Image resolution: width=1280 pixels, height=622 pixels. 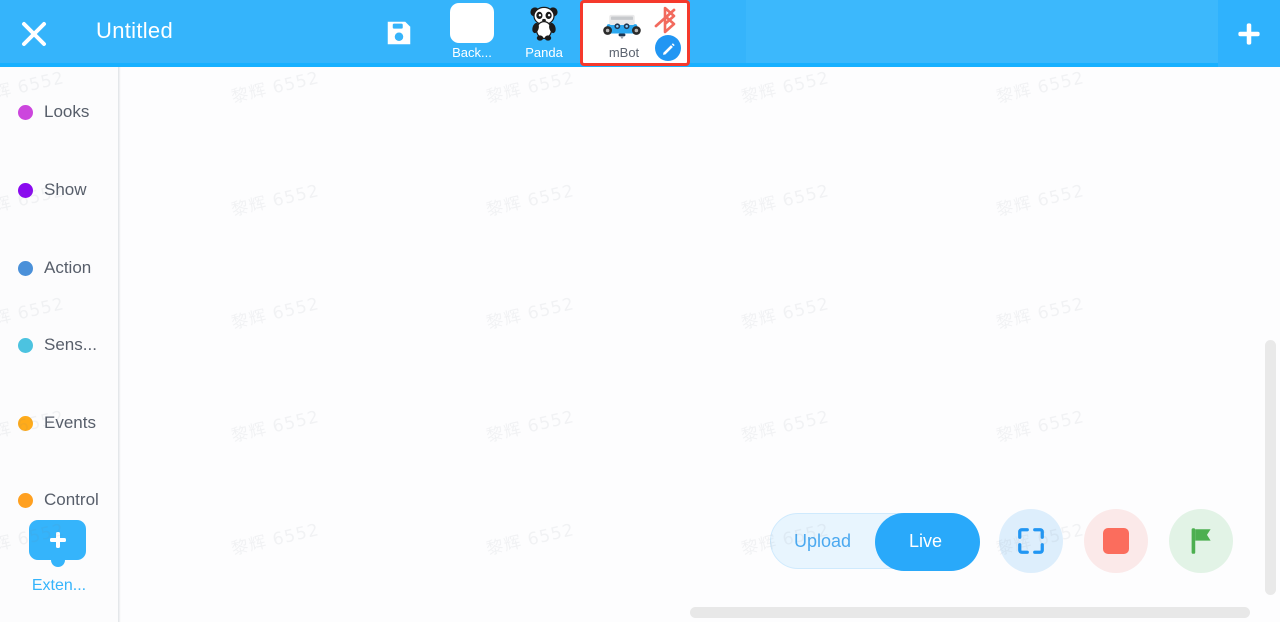 I want to click on sidebar-item-show: Show, so click(x=59, y=190).